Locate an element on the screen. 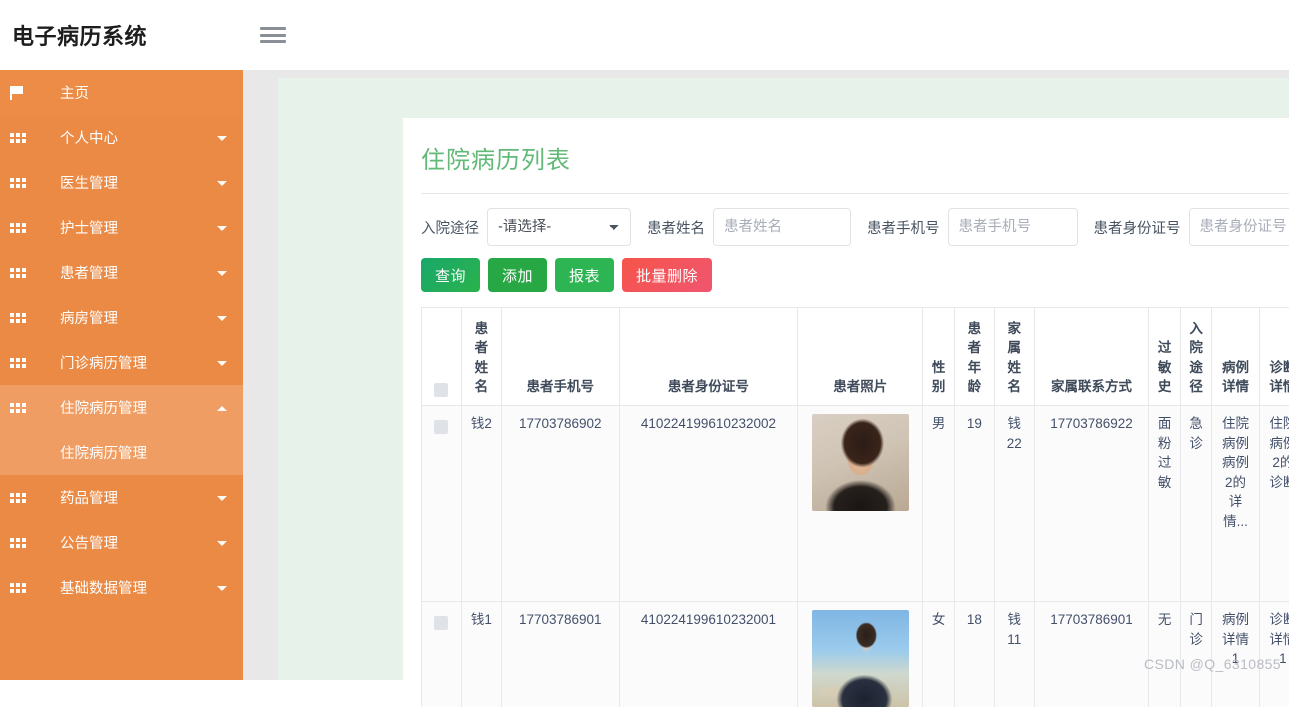 This screenshot has width=1289, height=707. sidebar-item-8: 公告管理 is located at coordinates (121, 542).